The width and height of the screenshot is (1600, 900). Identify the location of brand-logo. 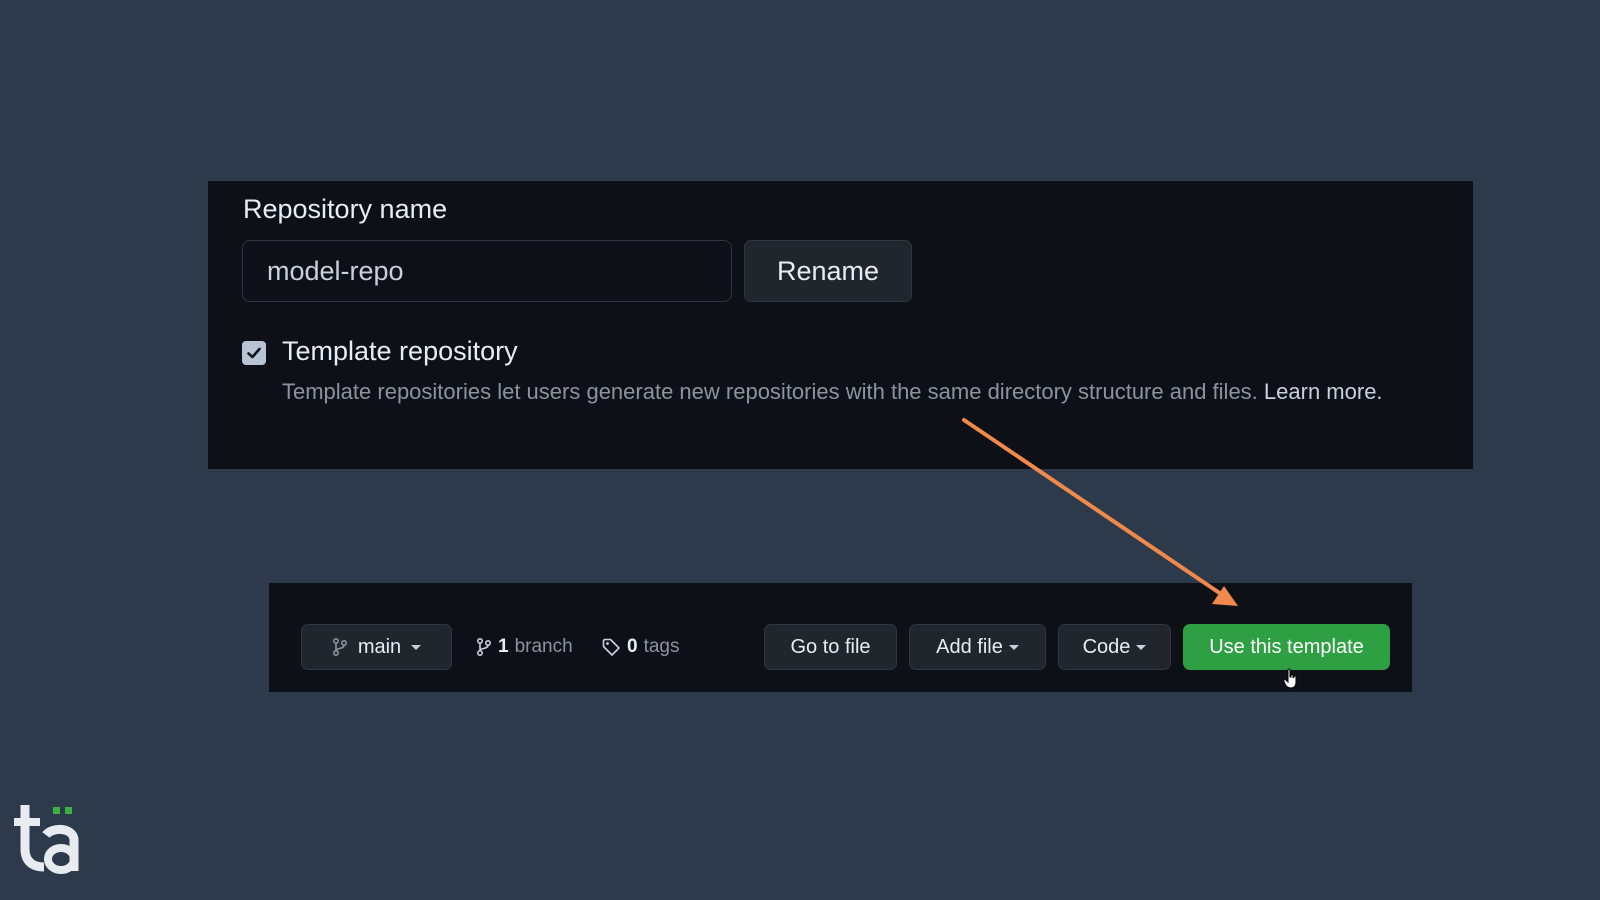
(46, 839).